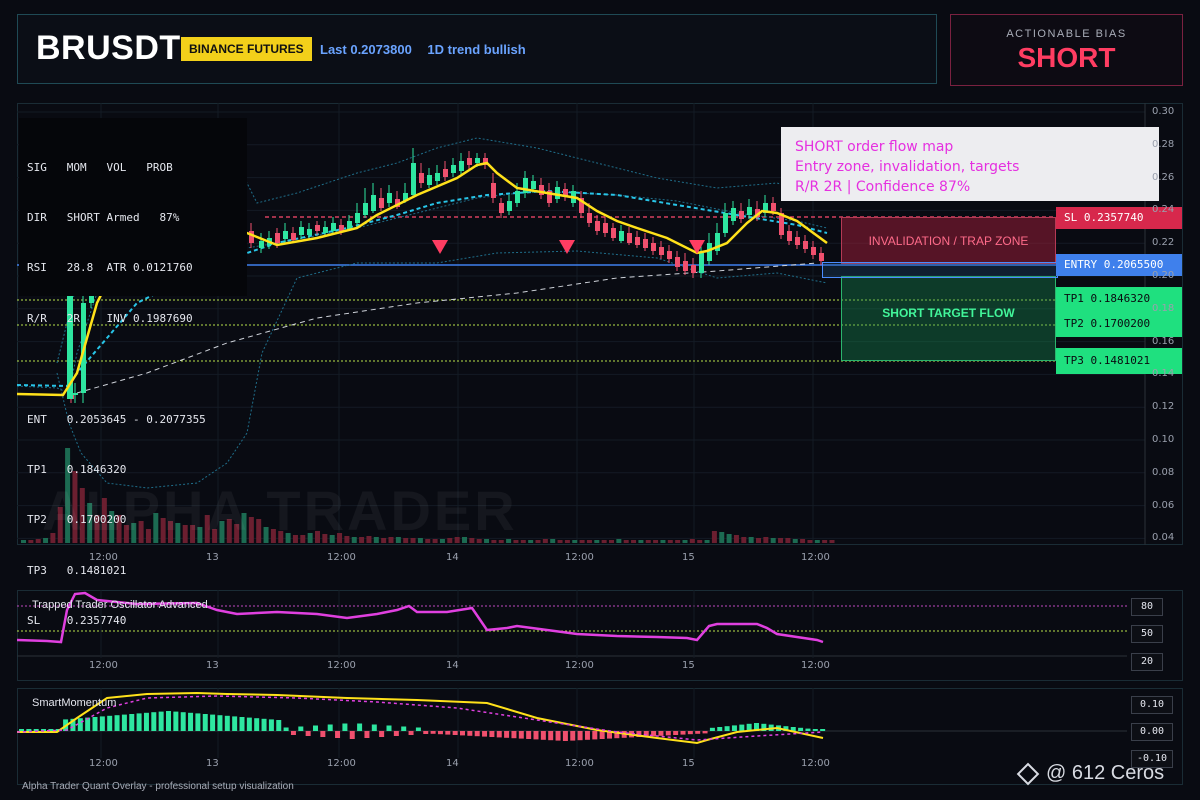  What do you see at coordinates (1152, 705) in the screenshot?
I see `mom-level-top: 0.10` at bounding box center [1152, 705].